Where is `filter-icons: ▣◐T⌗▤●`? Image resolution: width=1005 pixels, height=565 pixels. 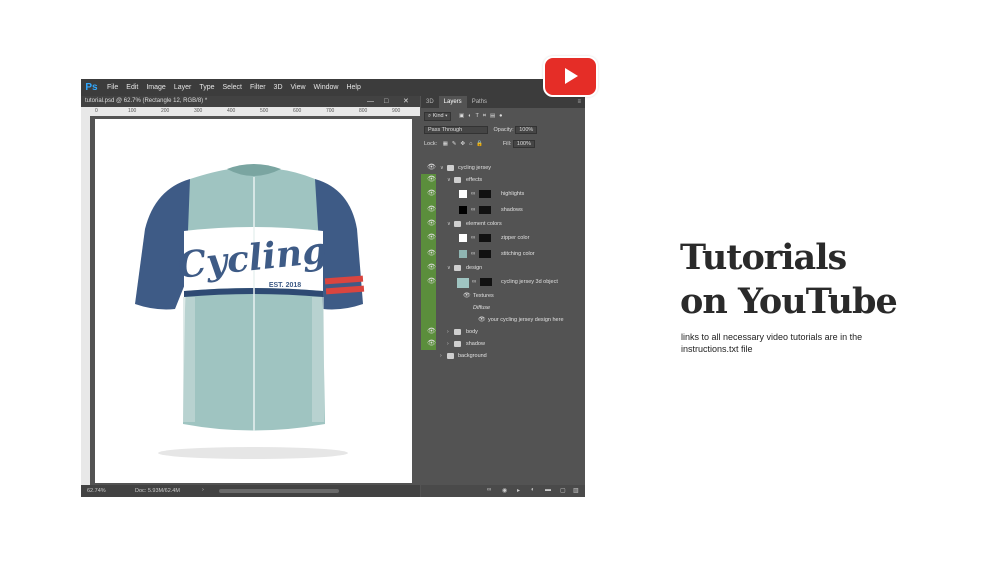 filter-icons: ▣◐T⌗▤● is located at coordinates (483, 116).